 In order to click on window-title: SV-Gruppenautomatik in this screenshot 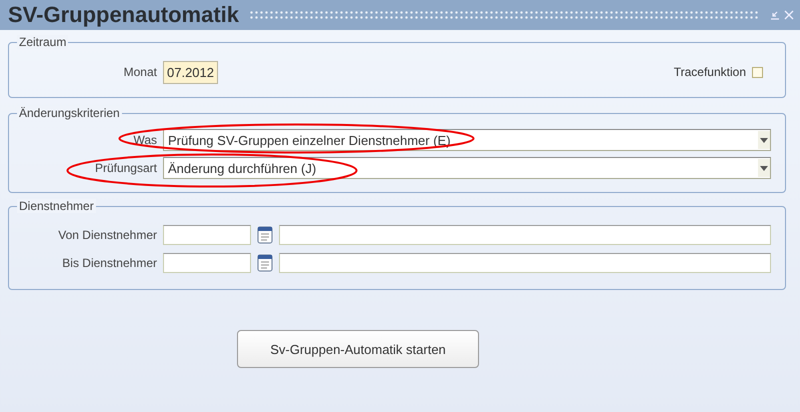, I will do `click(124, 15)`.